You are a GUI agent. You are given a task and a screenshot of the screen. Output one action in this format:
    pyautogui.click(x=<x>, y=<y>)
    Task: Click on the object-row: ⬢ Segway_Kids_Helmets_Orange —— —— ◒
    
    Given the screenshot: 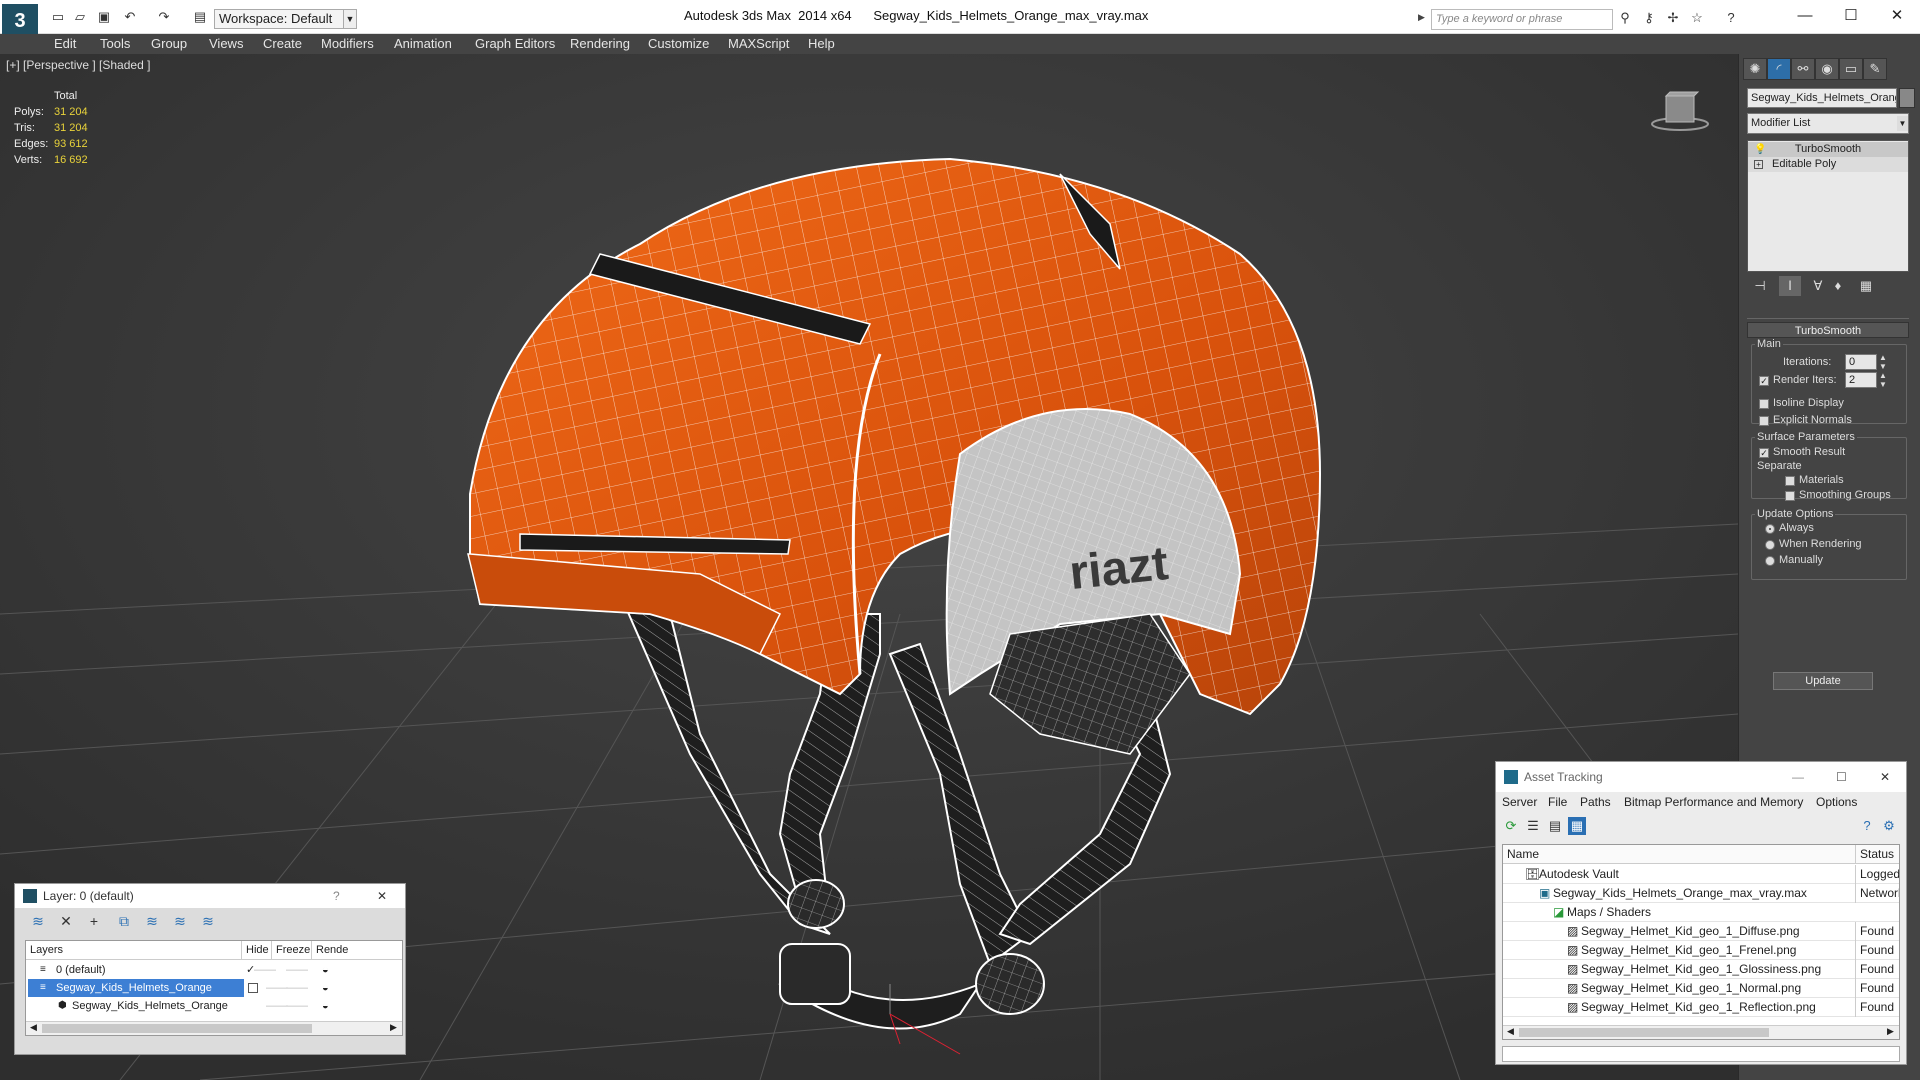 What is the action you would take?
    pyautogui.click(x=214, y=1006)
    